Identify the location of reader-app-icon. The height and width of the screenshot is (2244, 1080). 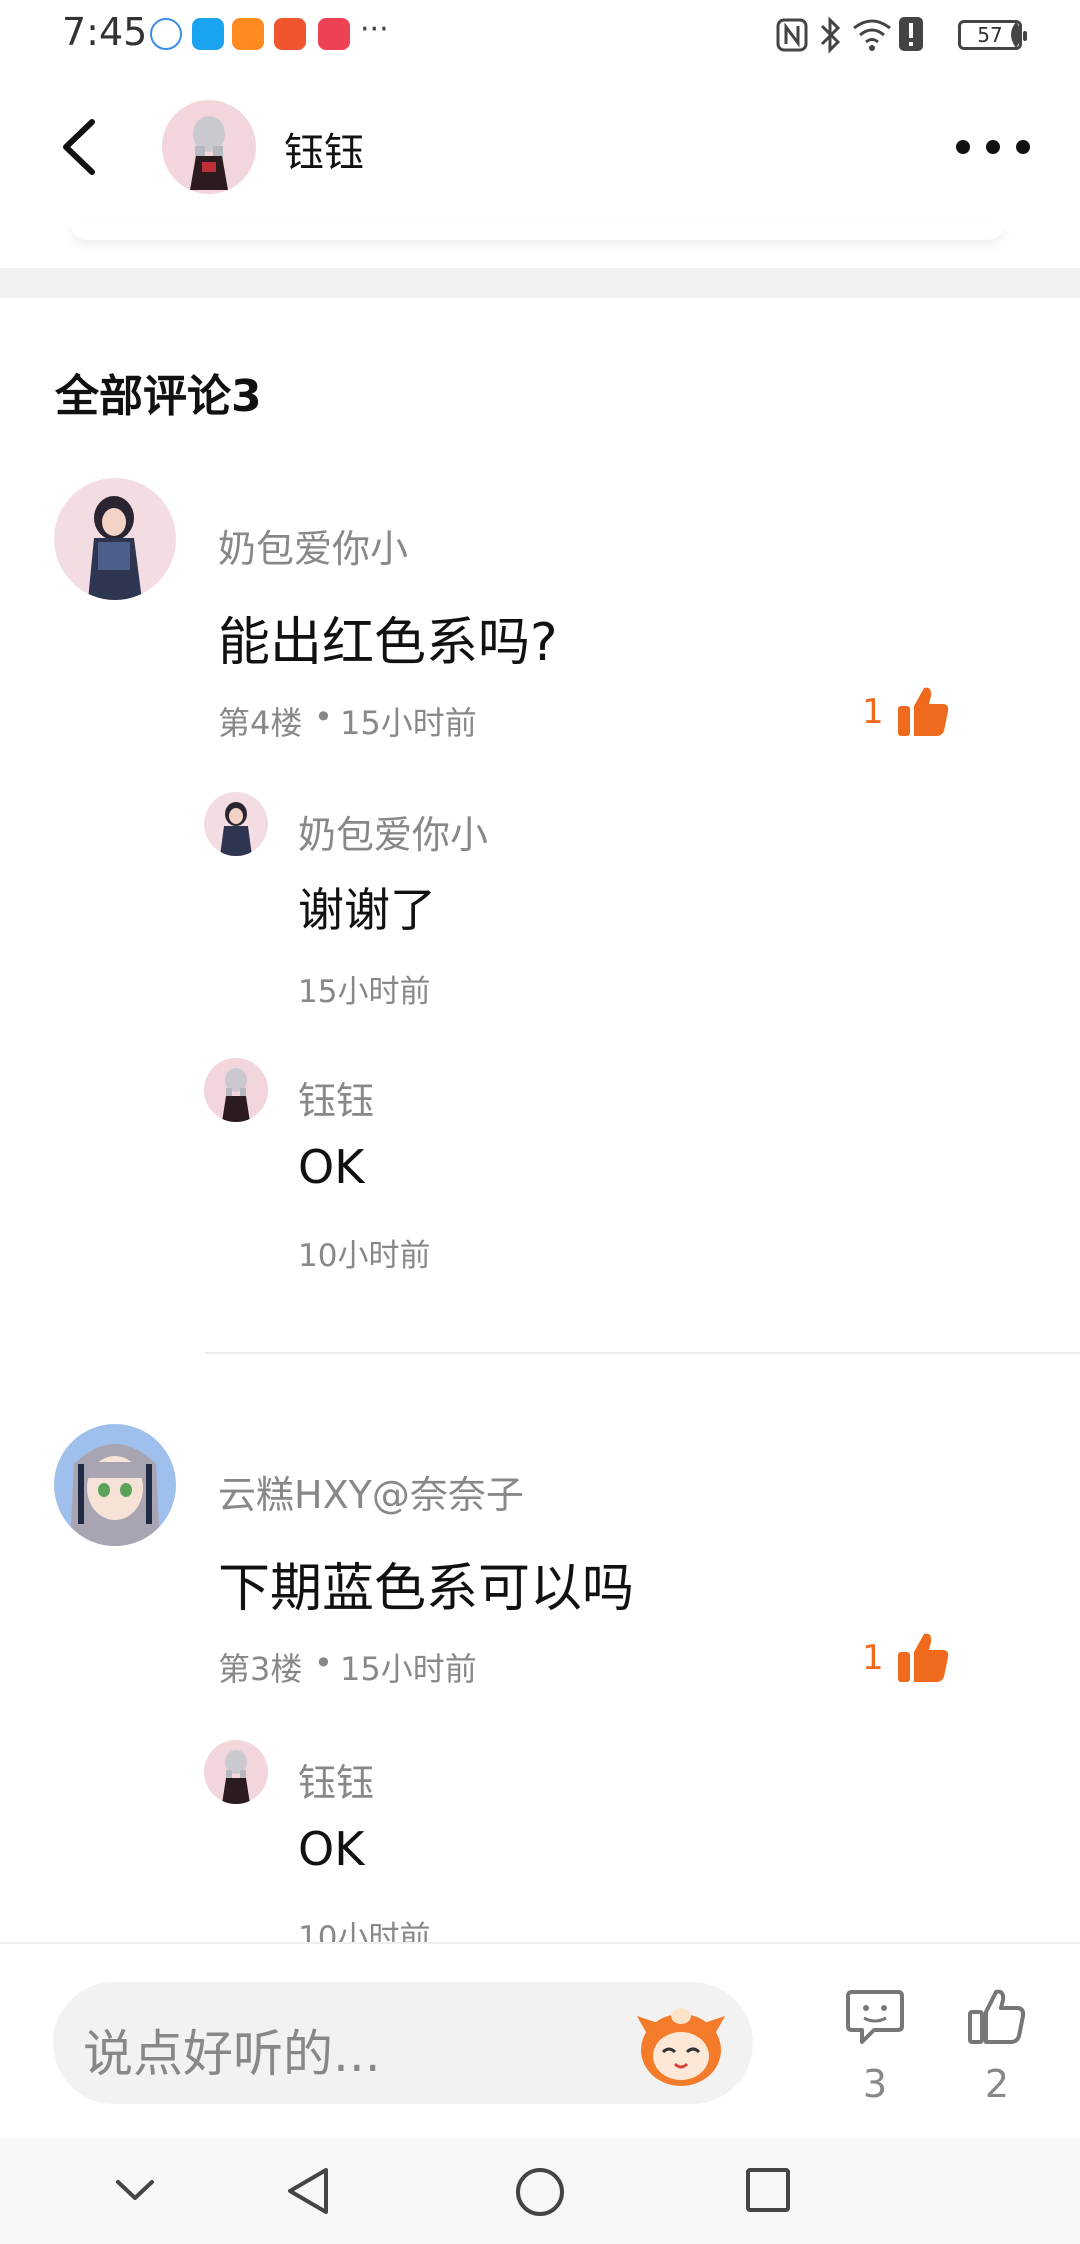
(334, 34).